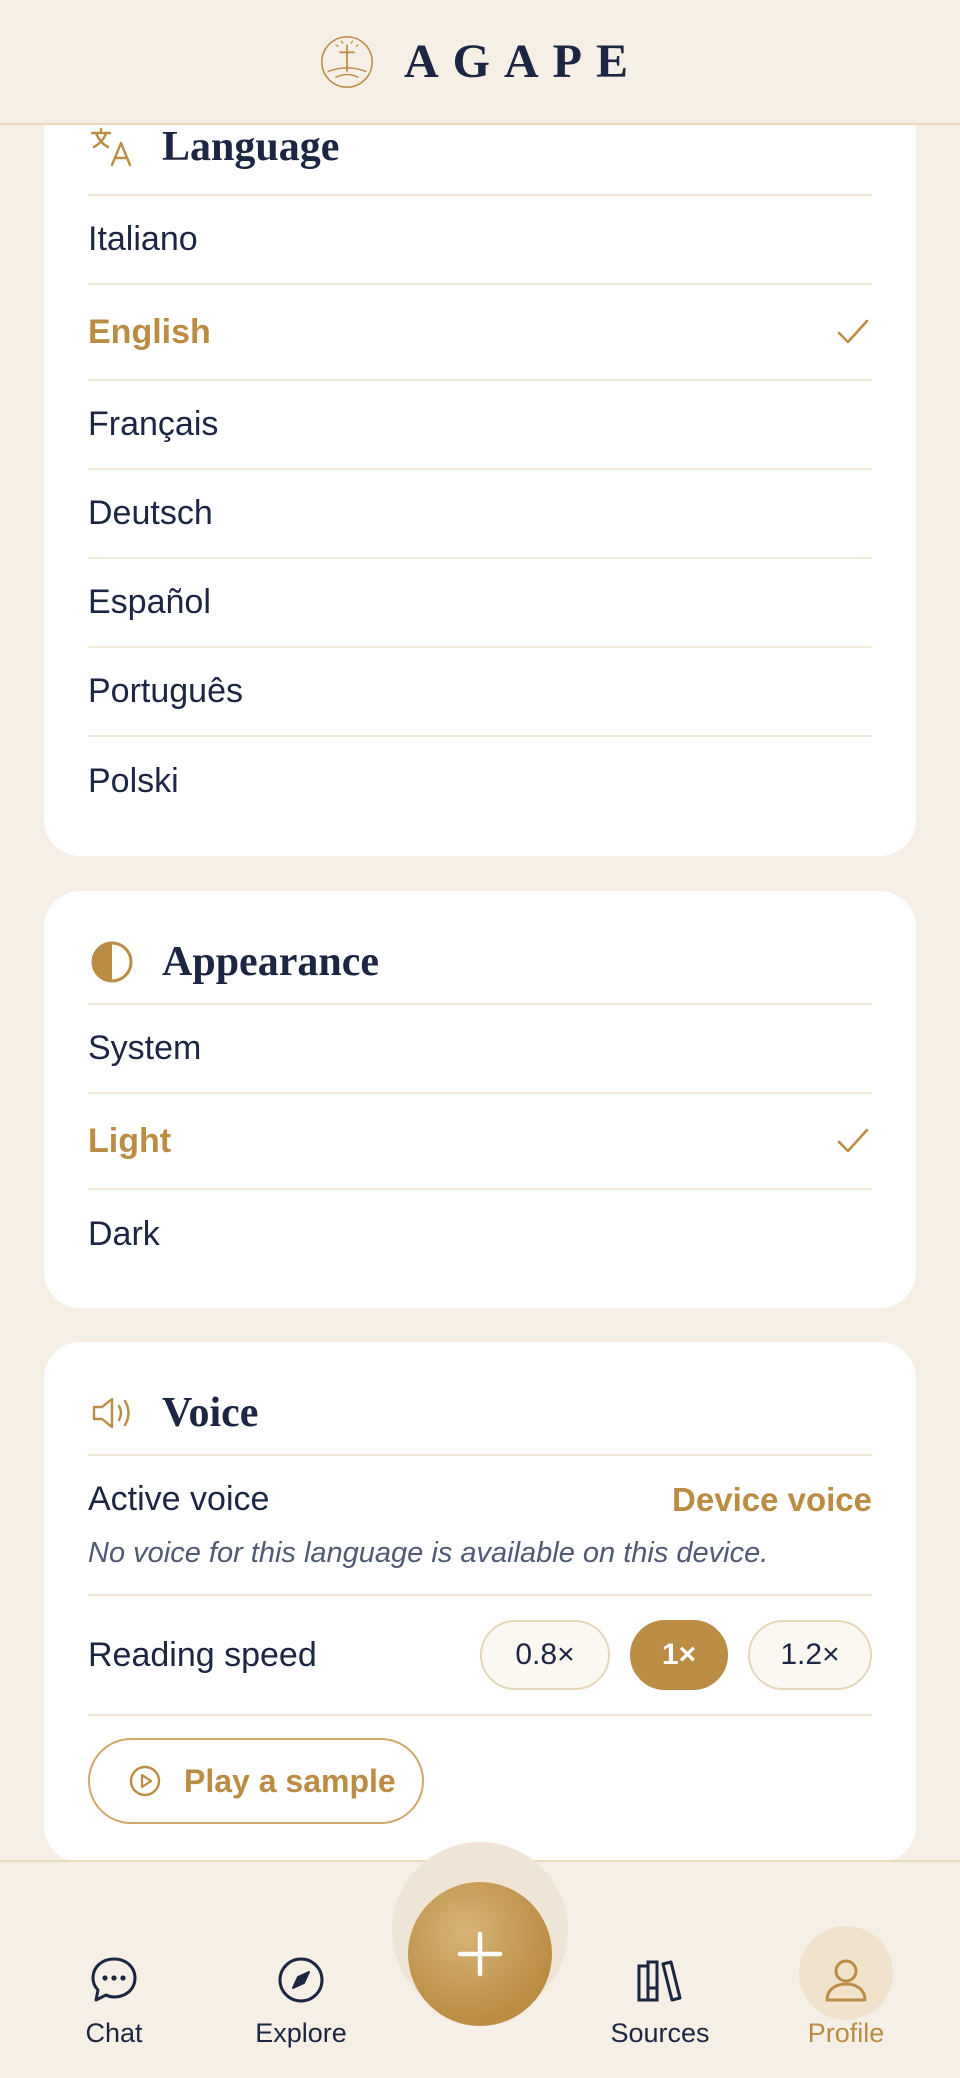 Image resolution: width=960 pixels, height=2078 pixels. What do you see at coordinates (112, 962) in the screenshot?
I see `contrast-icon` at bounding box center [112, 962].